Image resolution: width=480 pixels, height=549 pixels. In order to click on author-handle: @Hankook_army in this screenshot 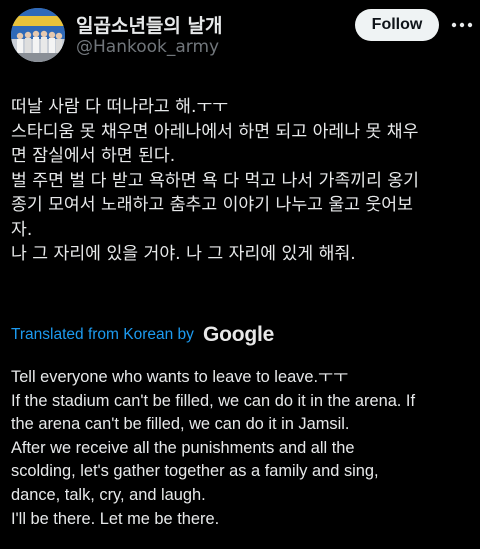, I will do `click(147, 47)`.